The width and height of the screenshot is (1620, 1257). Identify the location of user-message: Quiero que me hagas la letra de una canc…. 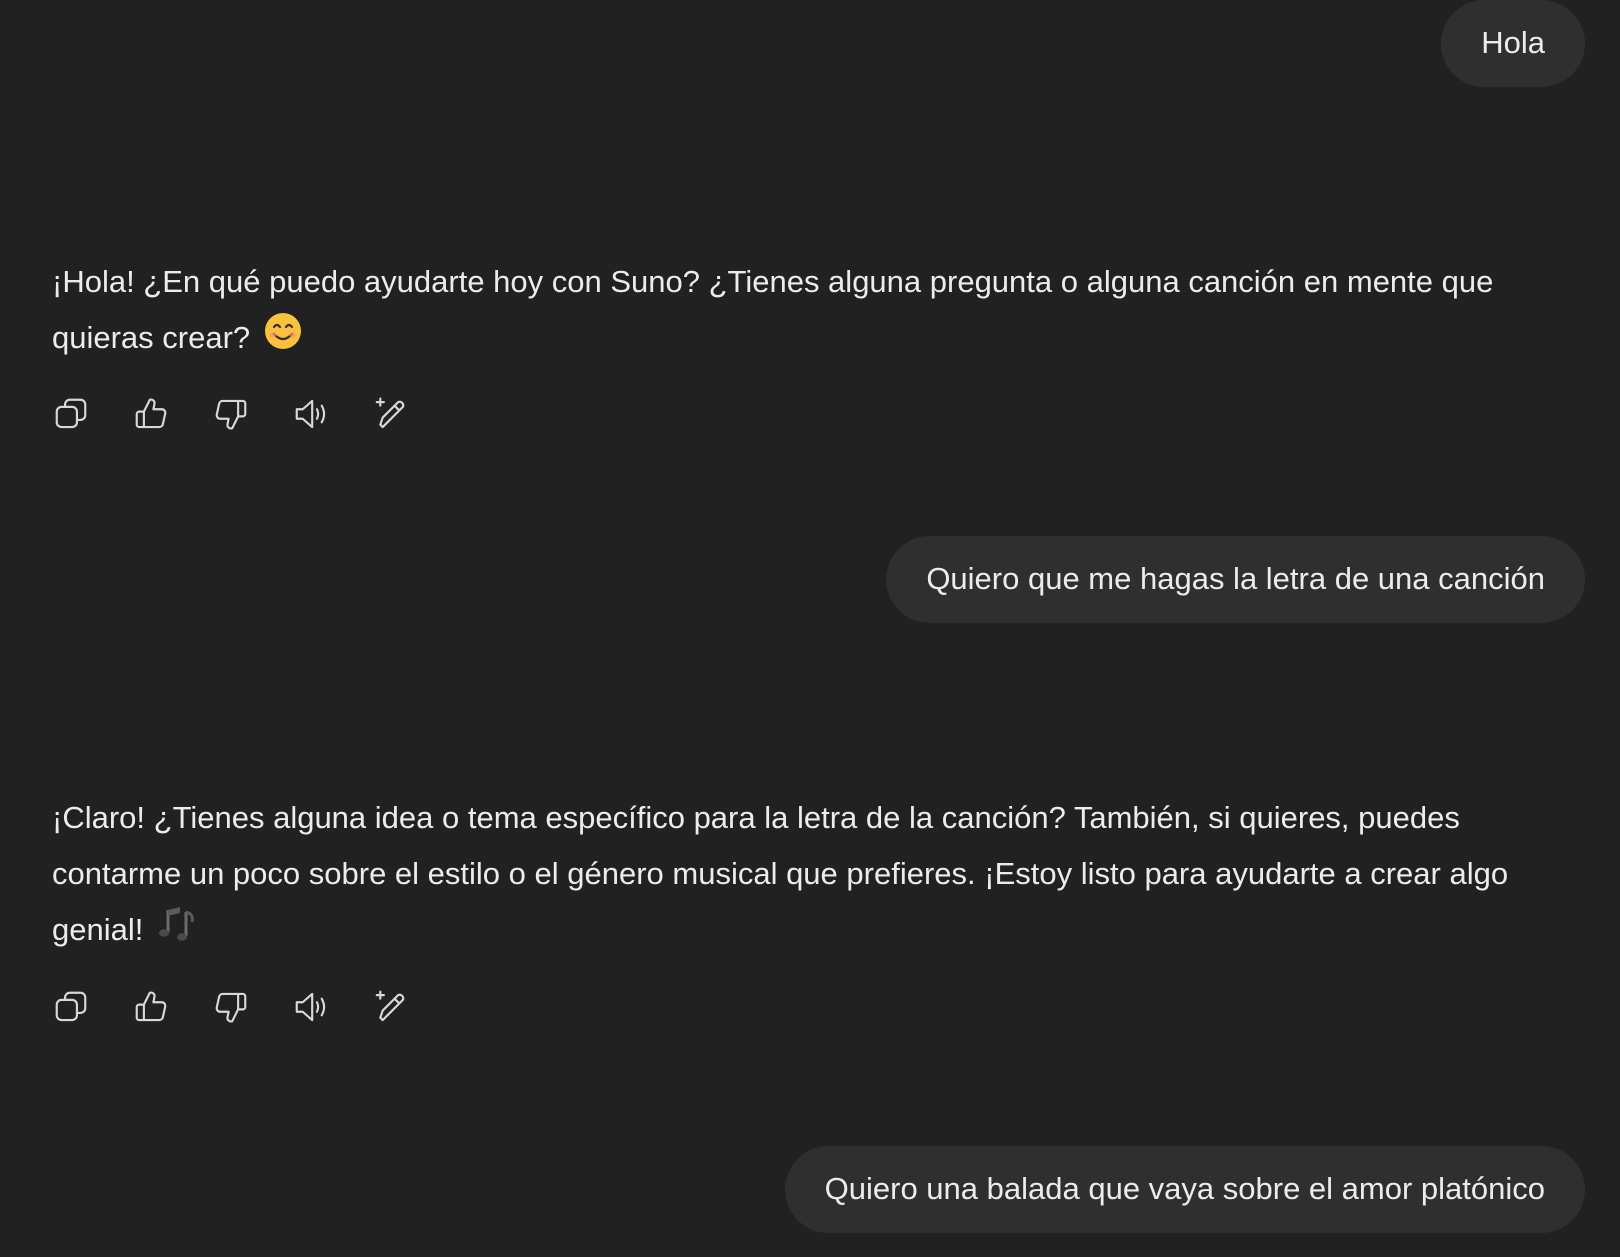
(1235, 579).